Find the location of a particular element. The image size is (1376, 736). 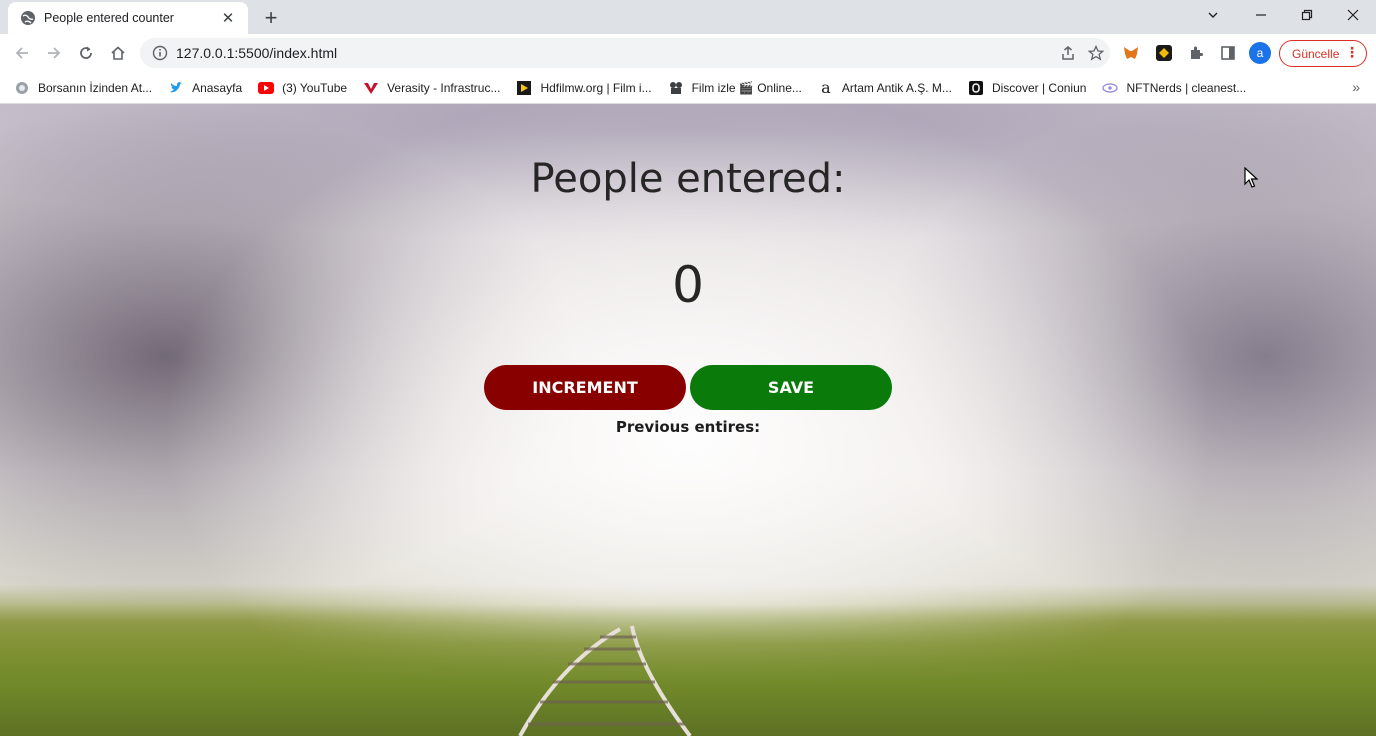

update-button-label: Güncelle is located at coordinates (1316, 53).